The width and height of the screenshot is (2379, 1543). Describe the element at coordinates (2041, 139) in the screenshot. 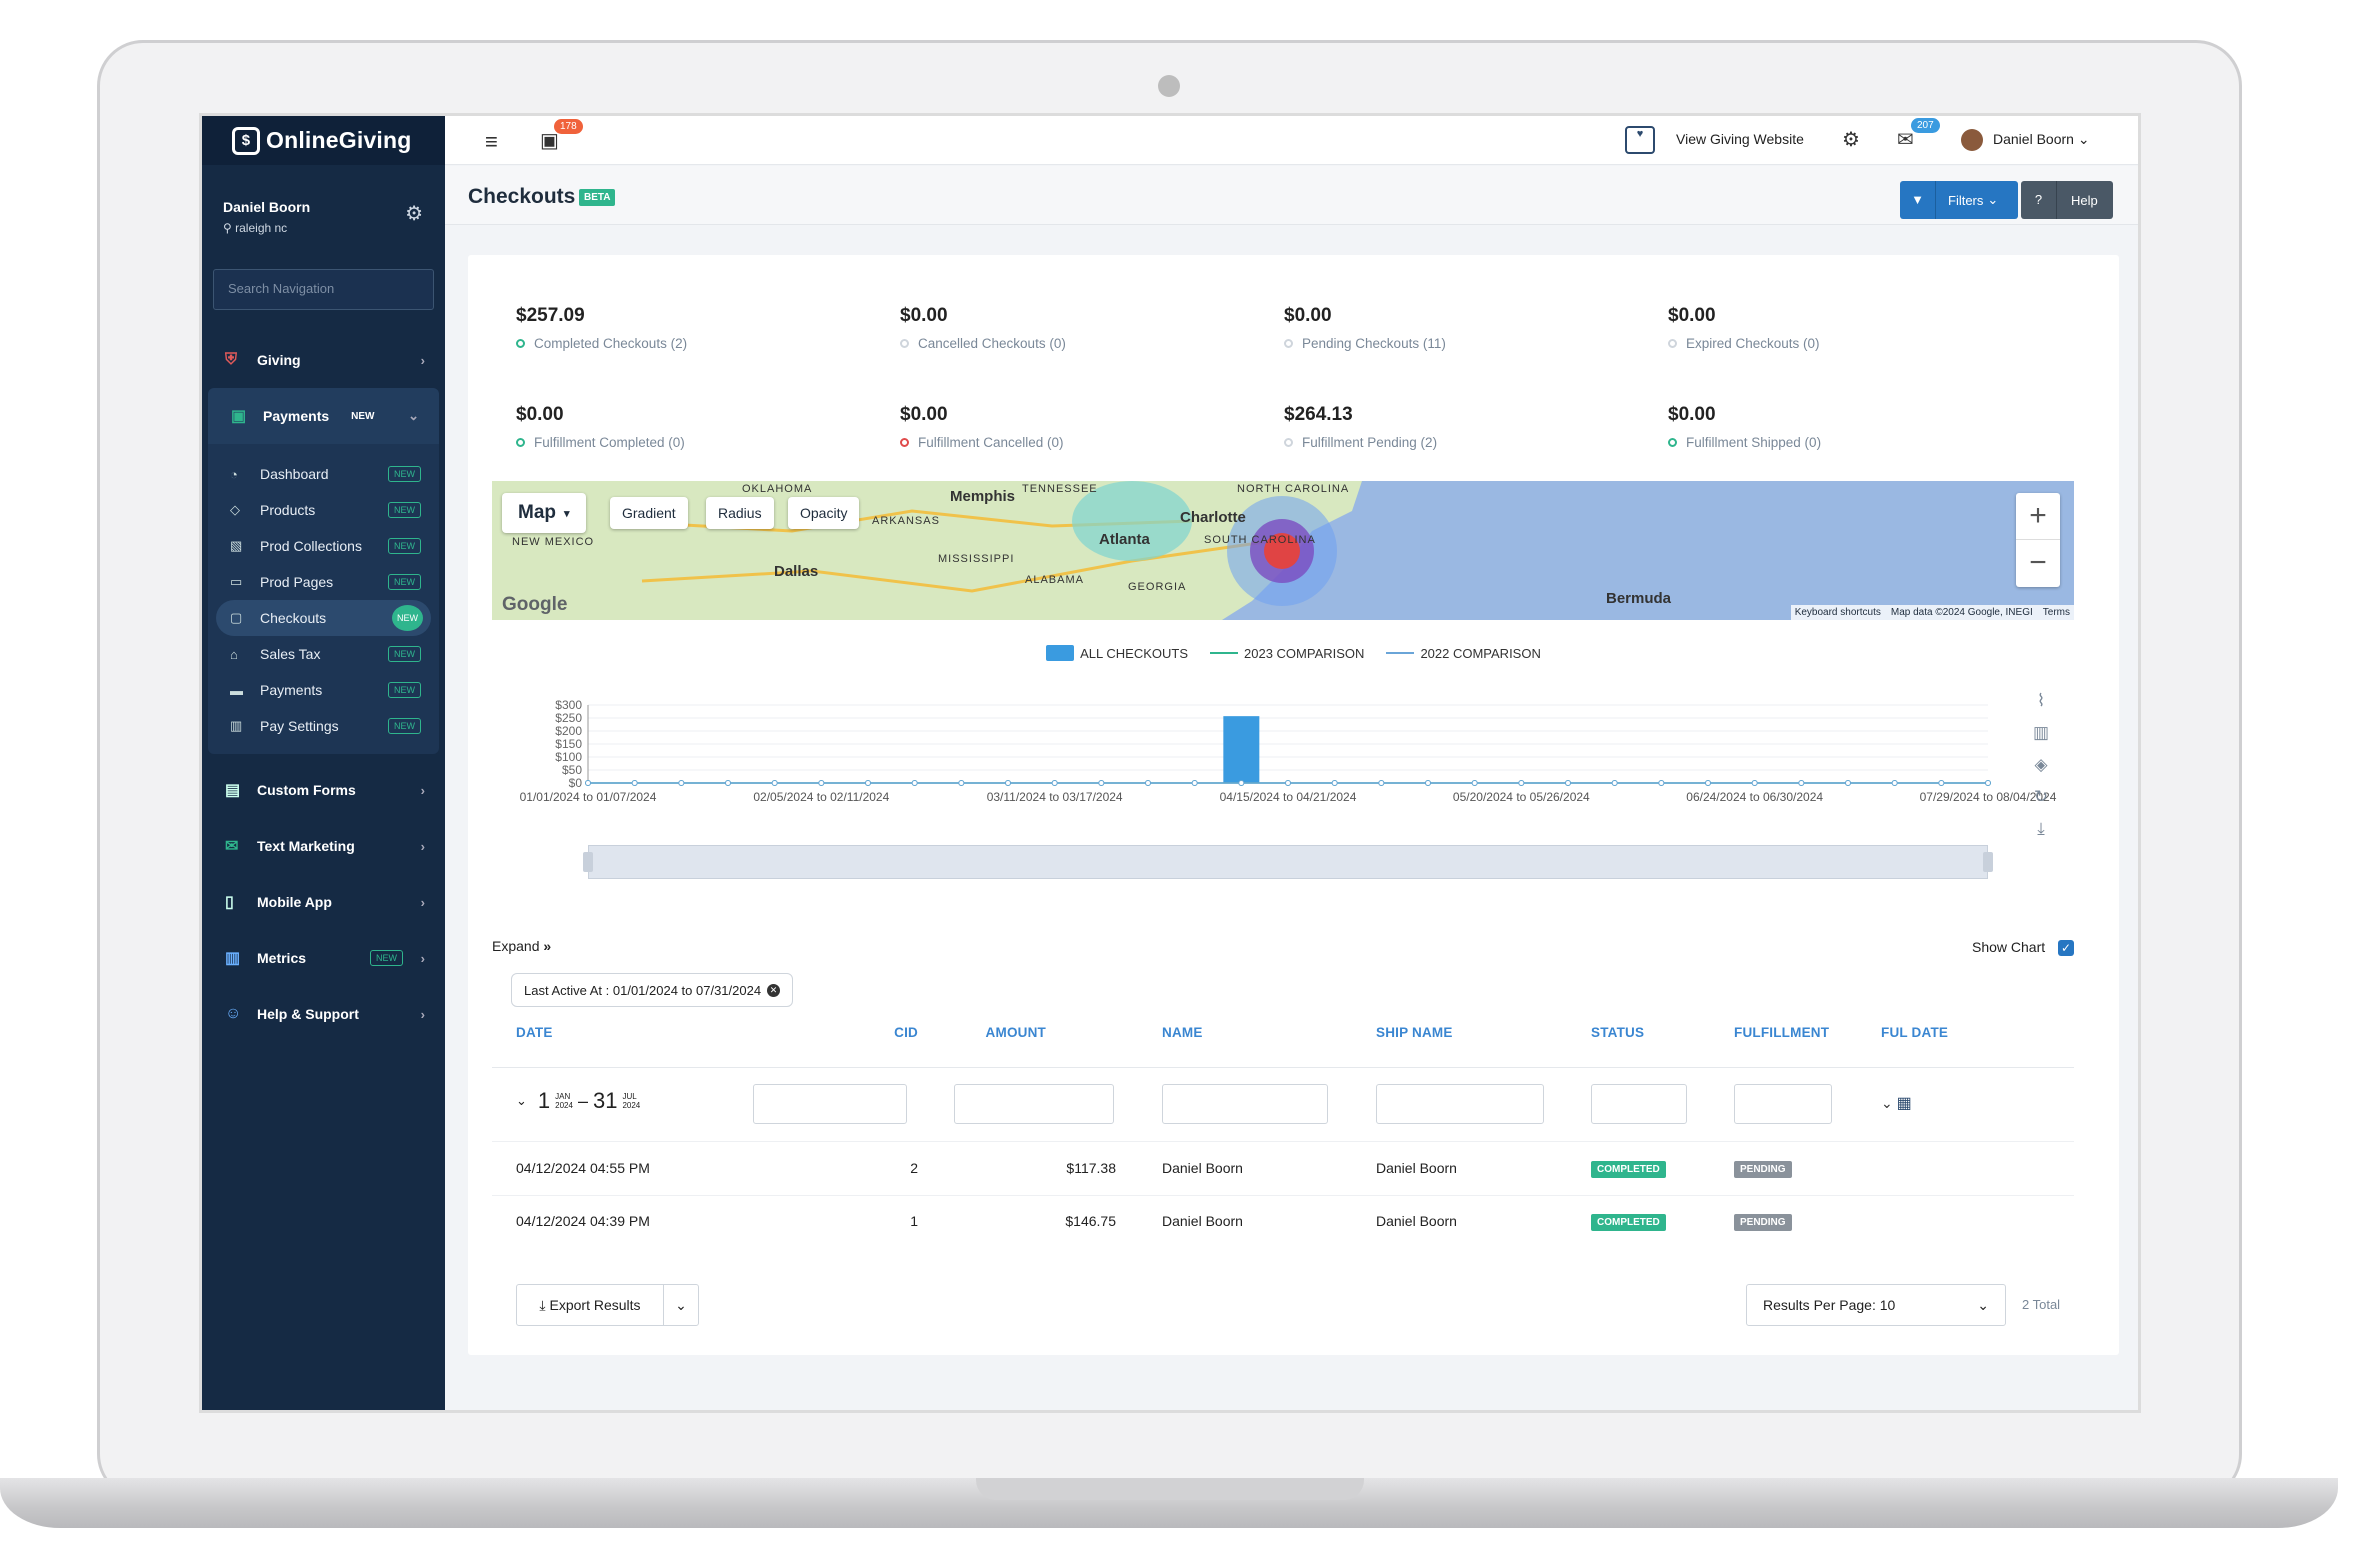

I see `user-menu: Daniel Boorn ⌄` at that location.